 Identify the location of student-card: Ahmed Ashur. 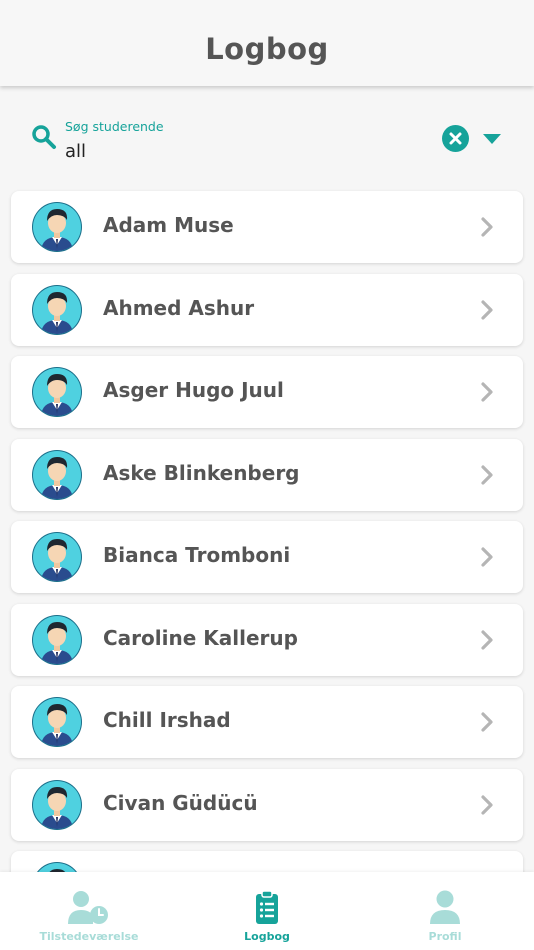
(267, 309).